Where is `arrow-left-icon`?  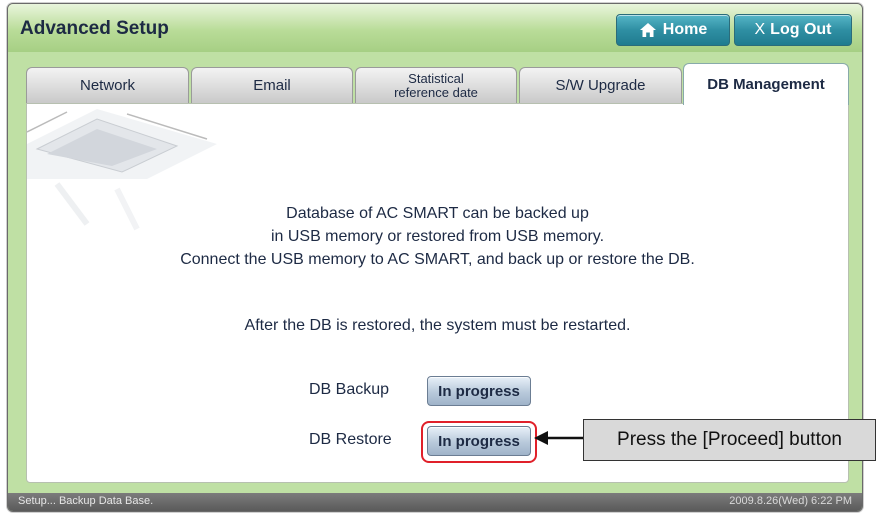 arrow-left-icon is located at coordinates (560, 438).